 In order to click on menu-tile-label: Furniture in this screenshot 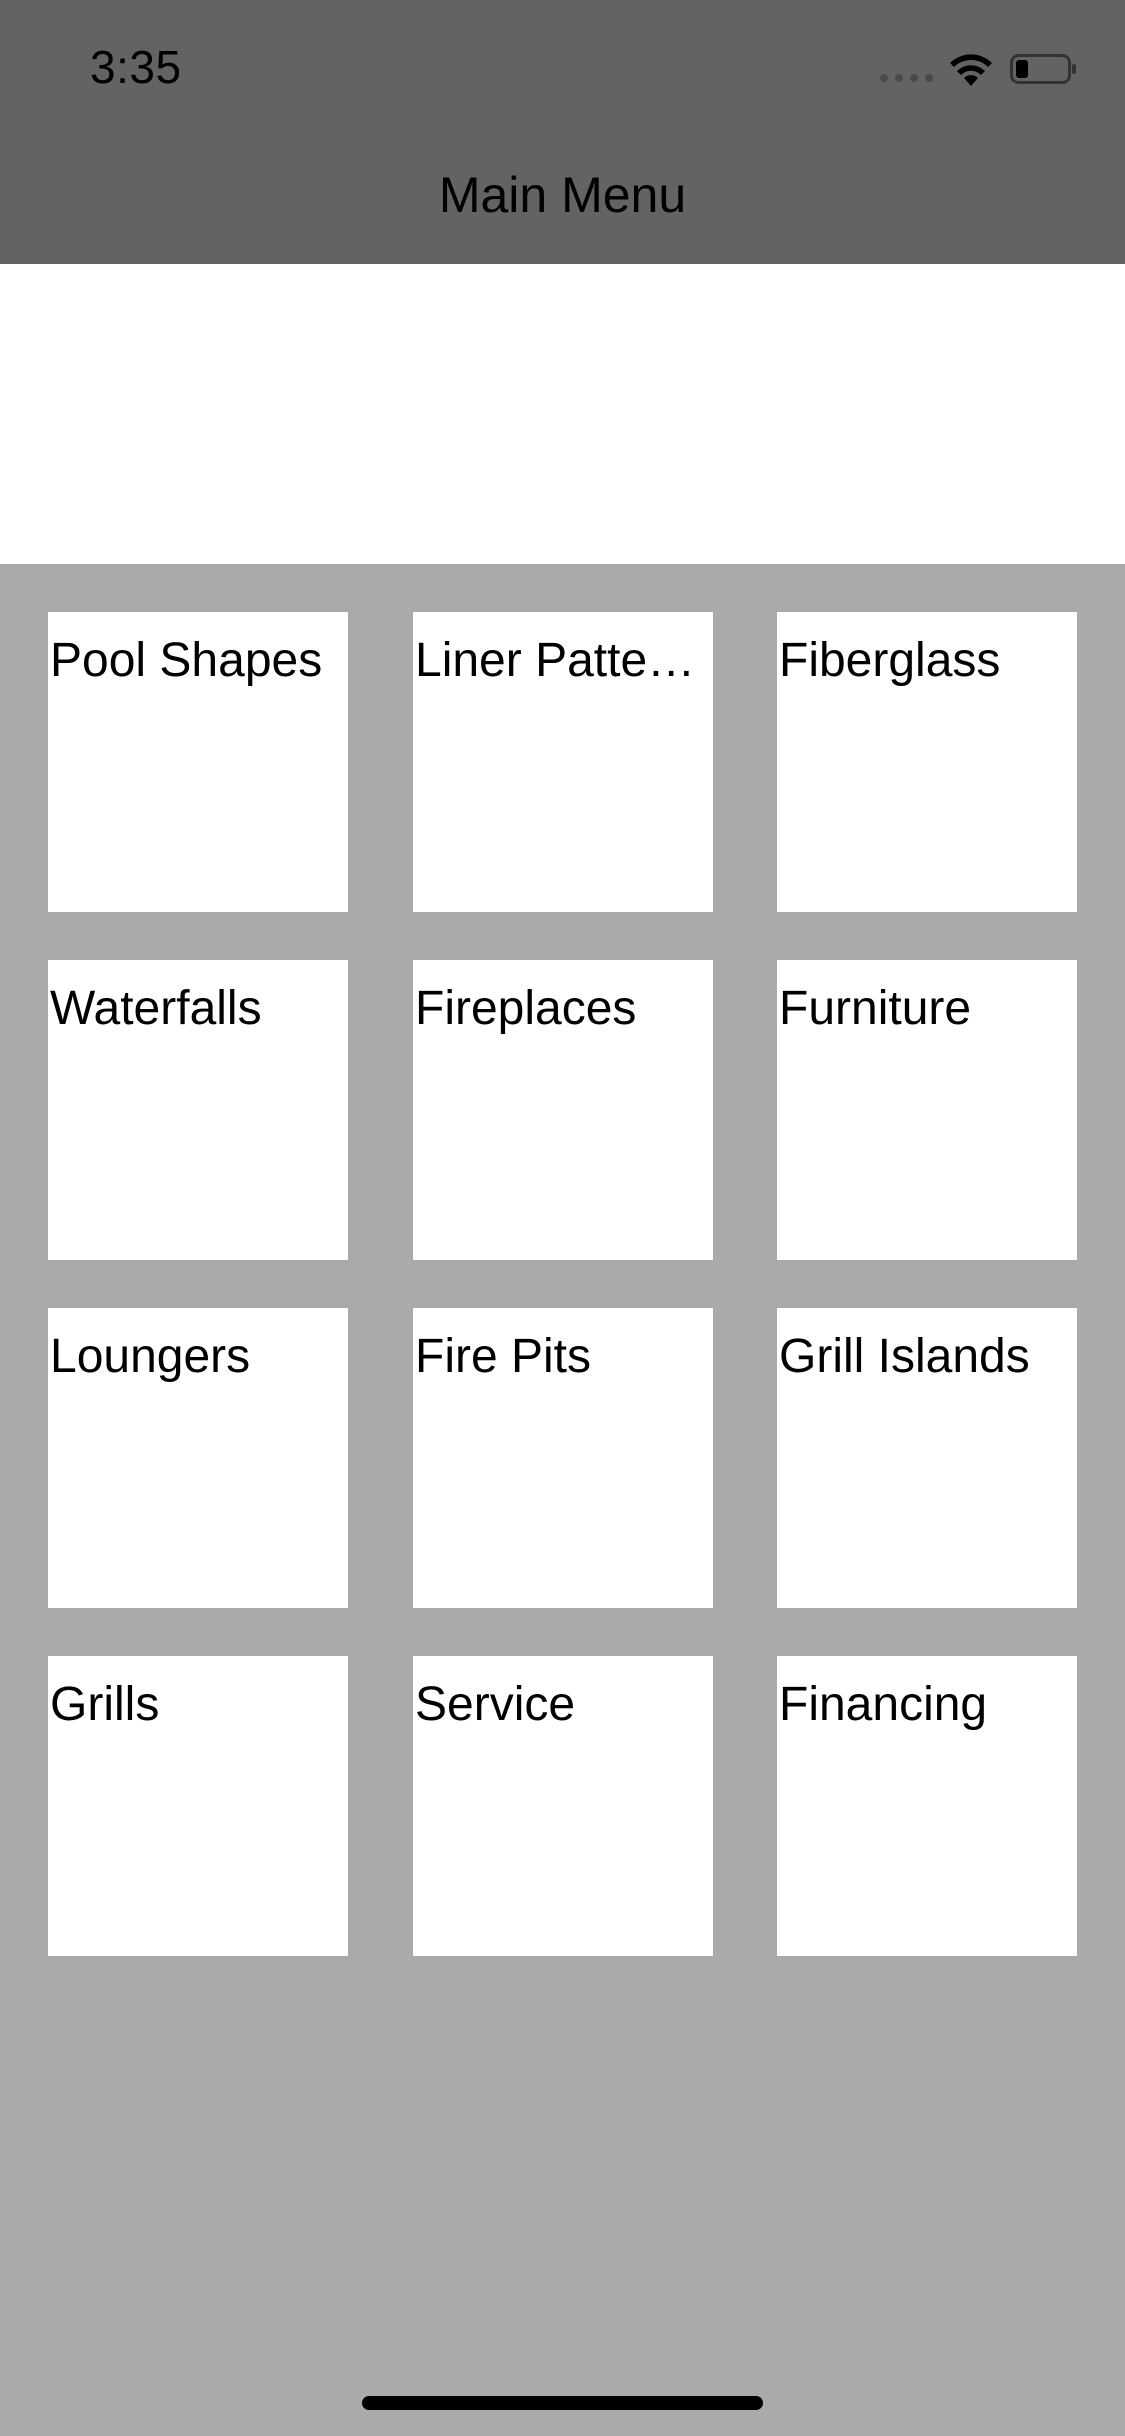, I will do `click(875, 1008)`.